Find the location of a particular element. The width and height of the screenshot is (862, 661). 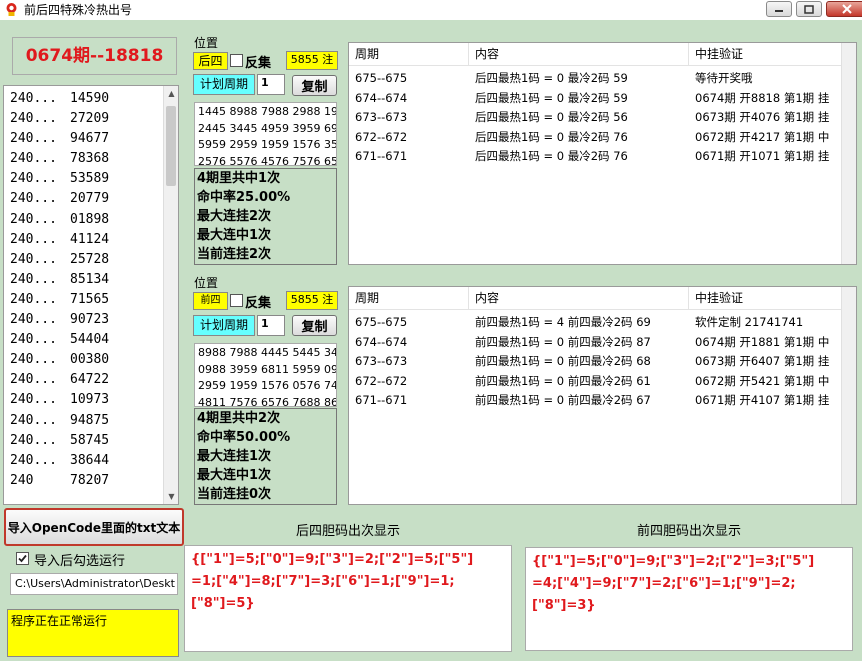

list-item: 240... 20779 is located at coordinates (91, 199).